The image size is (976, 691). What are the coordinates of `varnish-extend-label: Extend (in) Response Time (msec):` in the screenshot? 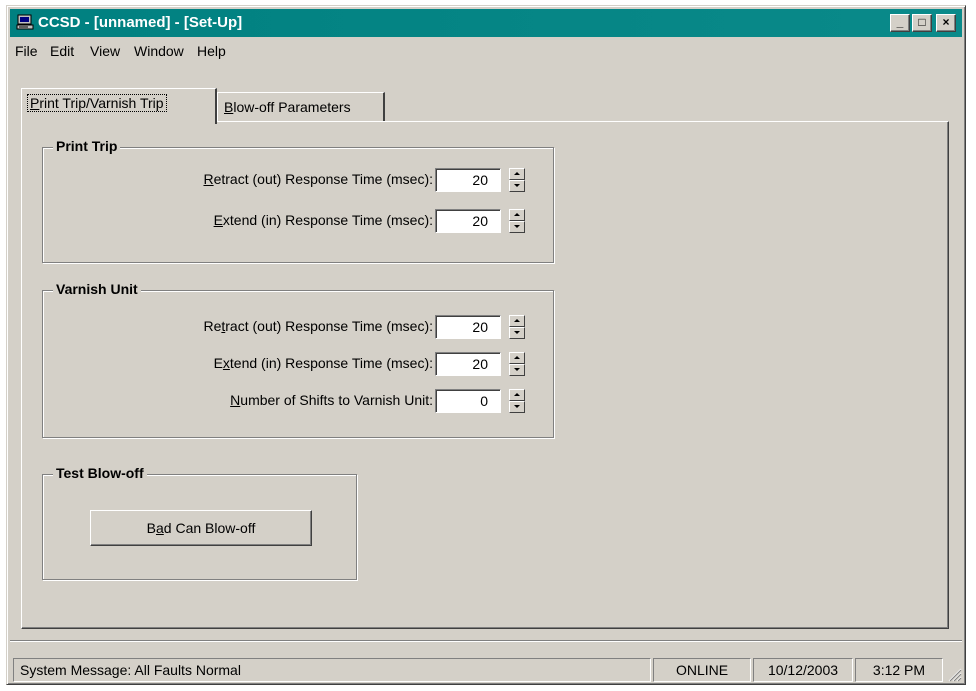 It's located at (323, 363).